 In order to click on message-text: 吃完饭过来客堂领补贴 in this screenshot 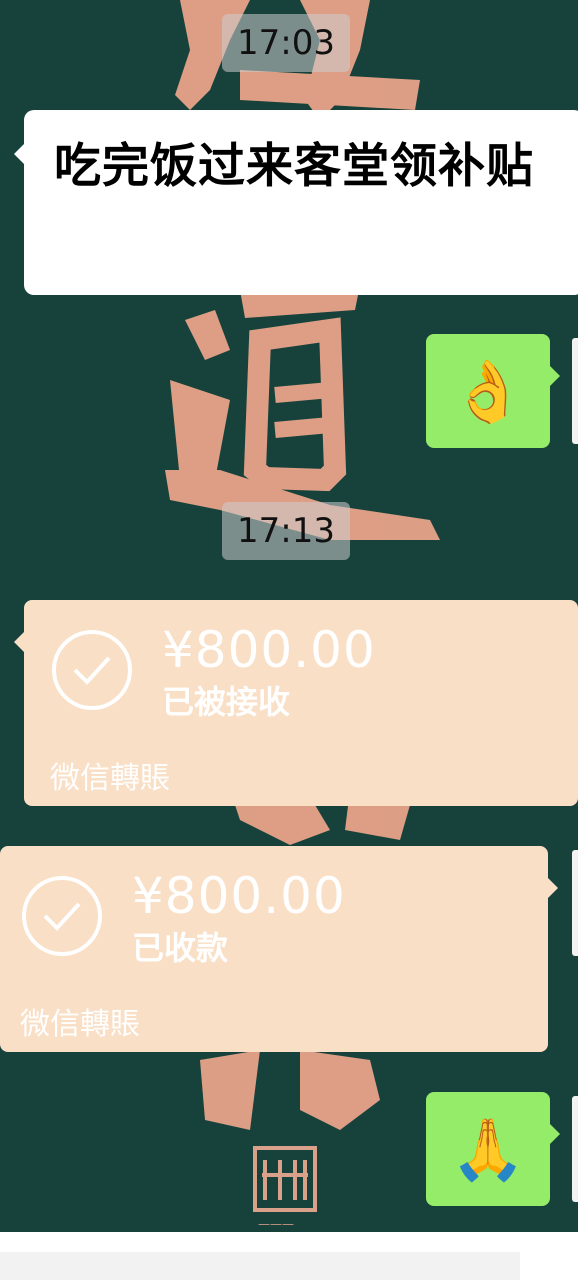, I will do `click(294, 166)`.